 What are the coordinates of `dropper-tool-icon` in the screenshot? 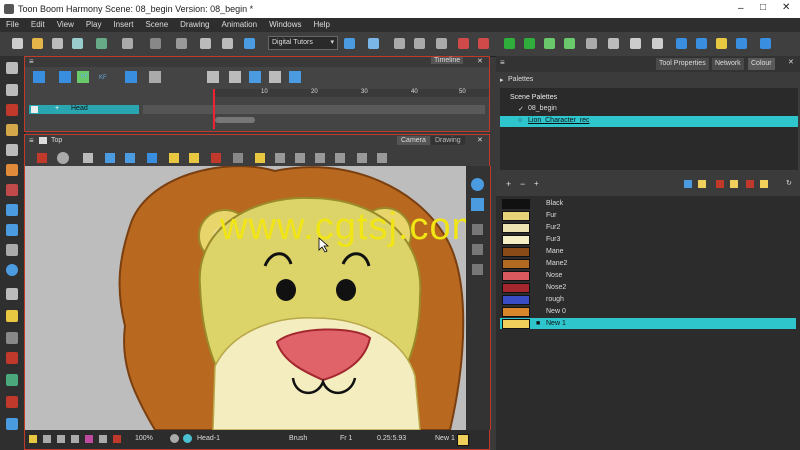 It's located at (12, 270).